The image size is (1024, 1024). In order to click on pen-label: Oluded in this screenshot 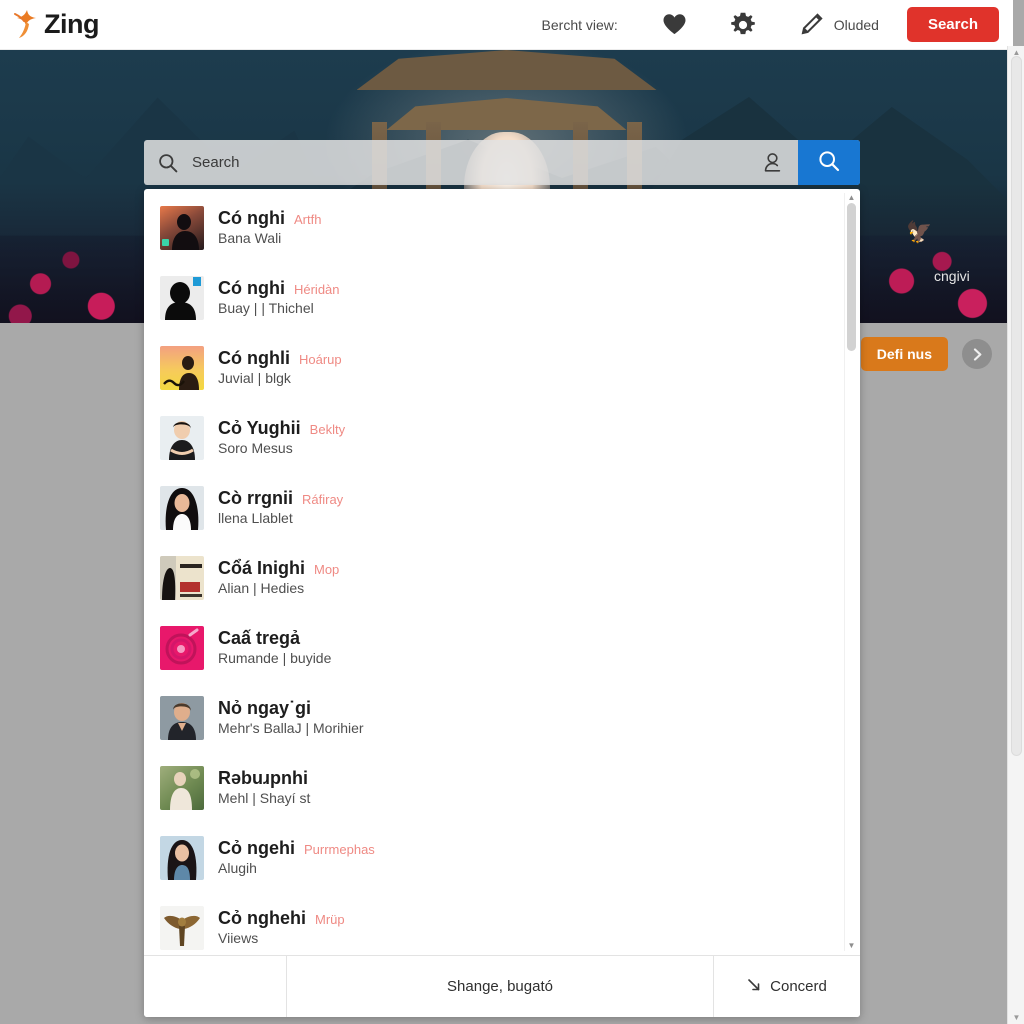, I will do `click(856, 24)`.